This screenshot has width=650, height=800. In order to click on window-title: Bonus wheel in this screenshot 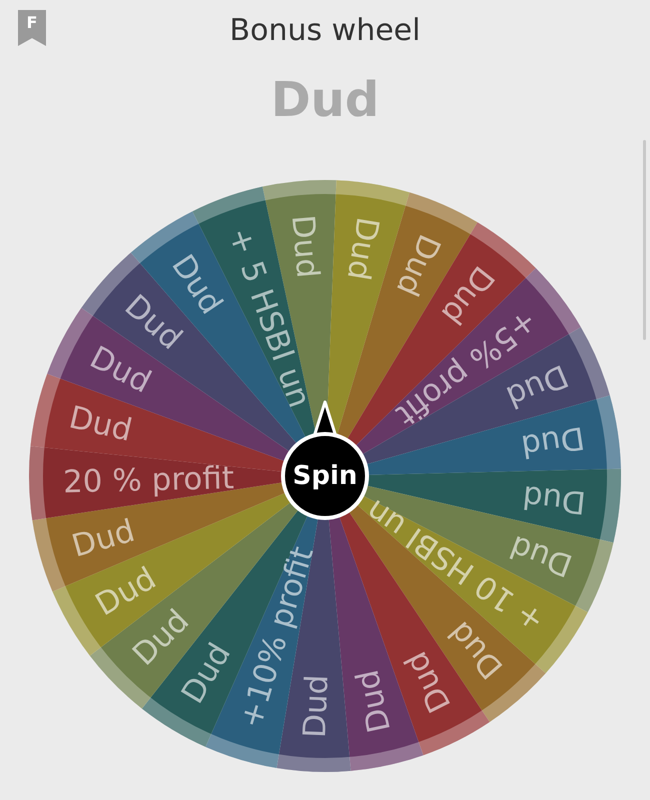, I will do `click(325, 30)`.